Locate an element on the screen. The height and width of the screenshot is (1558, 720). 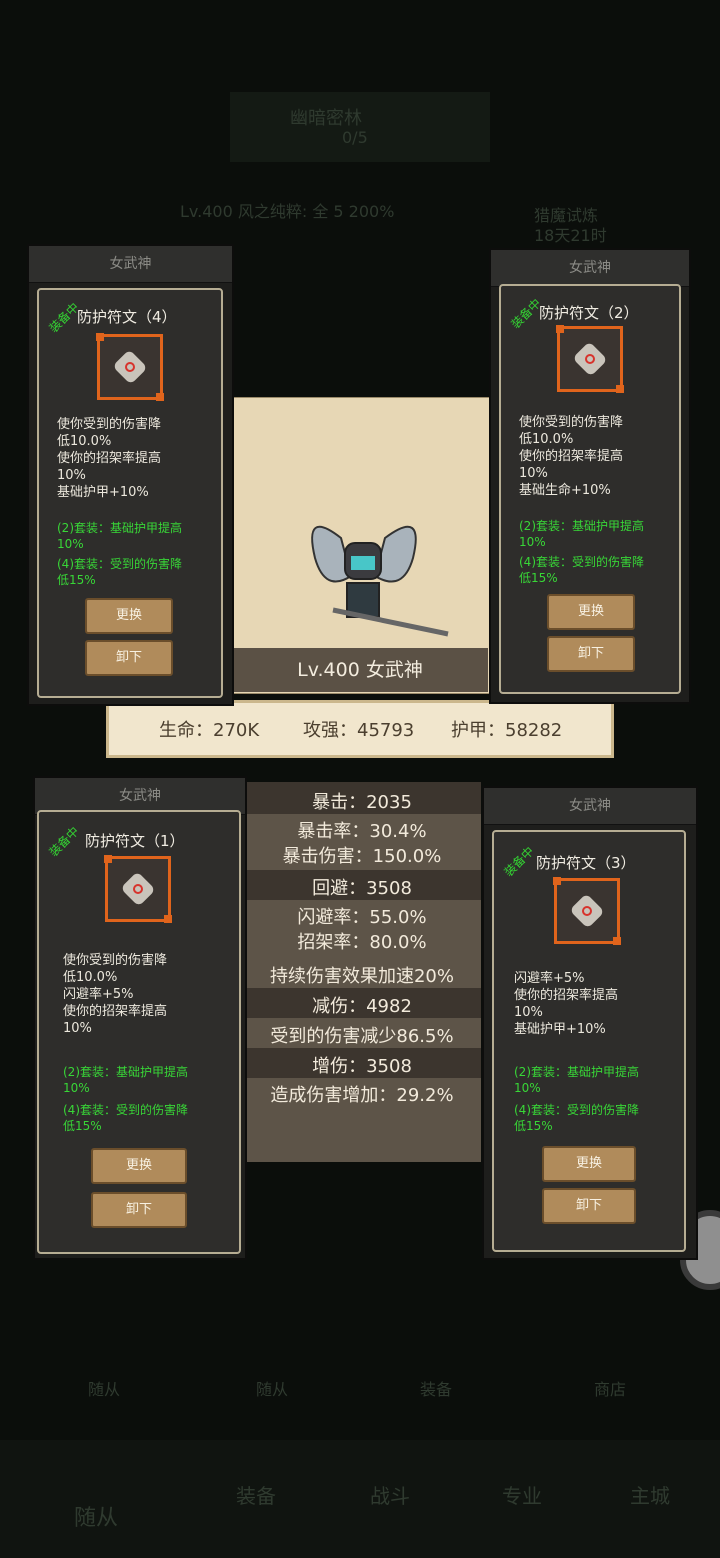
damage-taken-reduction: 受到的伤害减少86.5% is located at coordinates (362, 1036).